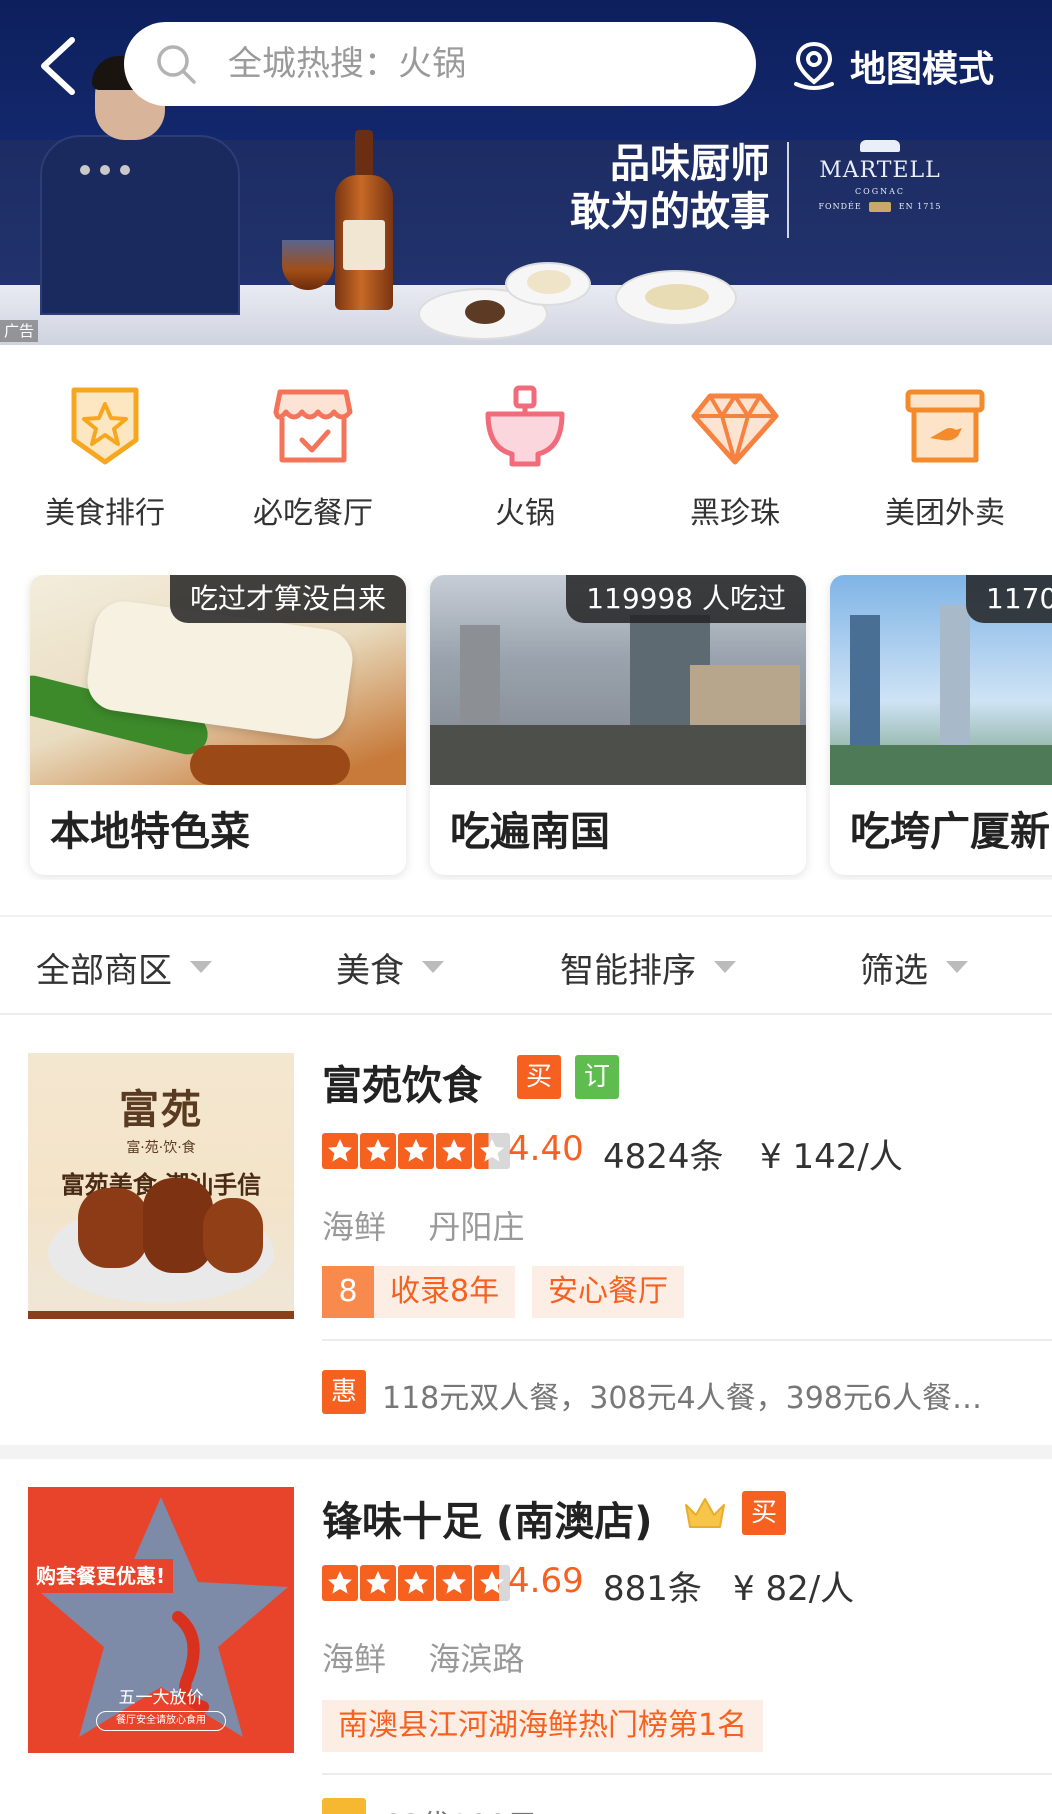 Image resolution: width=1052 pixels, height=1814 pixels. I want to click on card-title: 本地特色菜, so click(150, 832).